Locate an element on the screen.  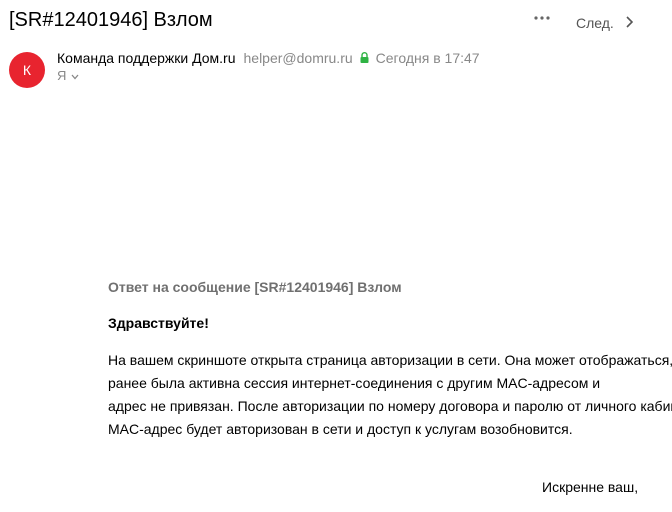
reply-heading: Ответ на сообщение [SR#12401946] Взлом is located at coordinates (255, 287).